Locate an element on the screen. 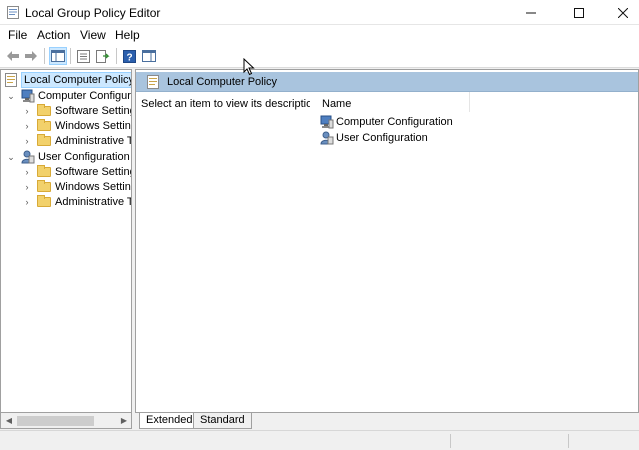 The image size is (639, 450). forward-button is located at coordinates (31, 56).